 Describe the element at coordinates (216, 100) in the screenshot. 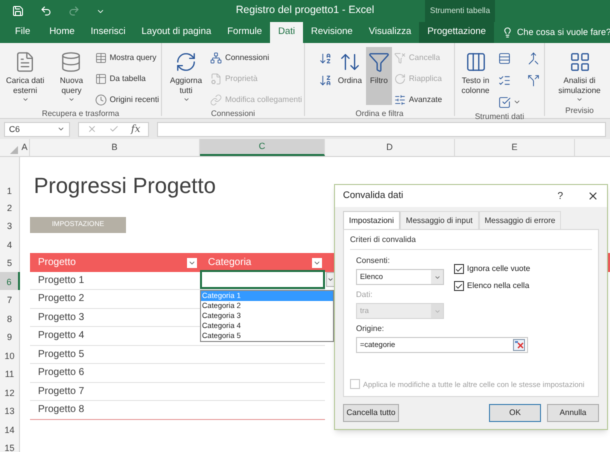

I see `link-icon` at that location.